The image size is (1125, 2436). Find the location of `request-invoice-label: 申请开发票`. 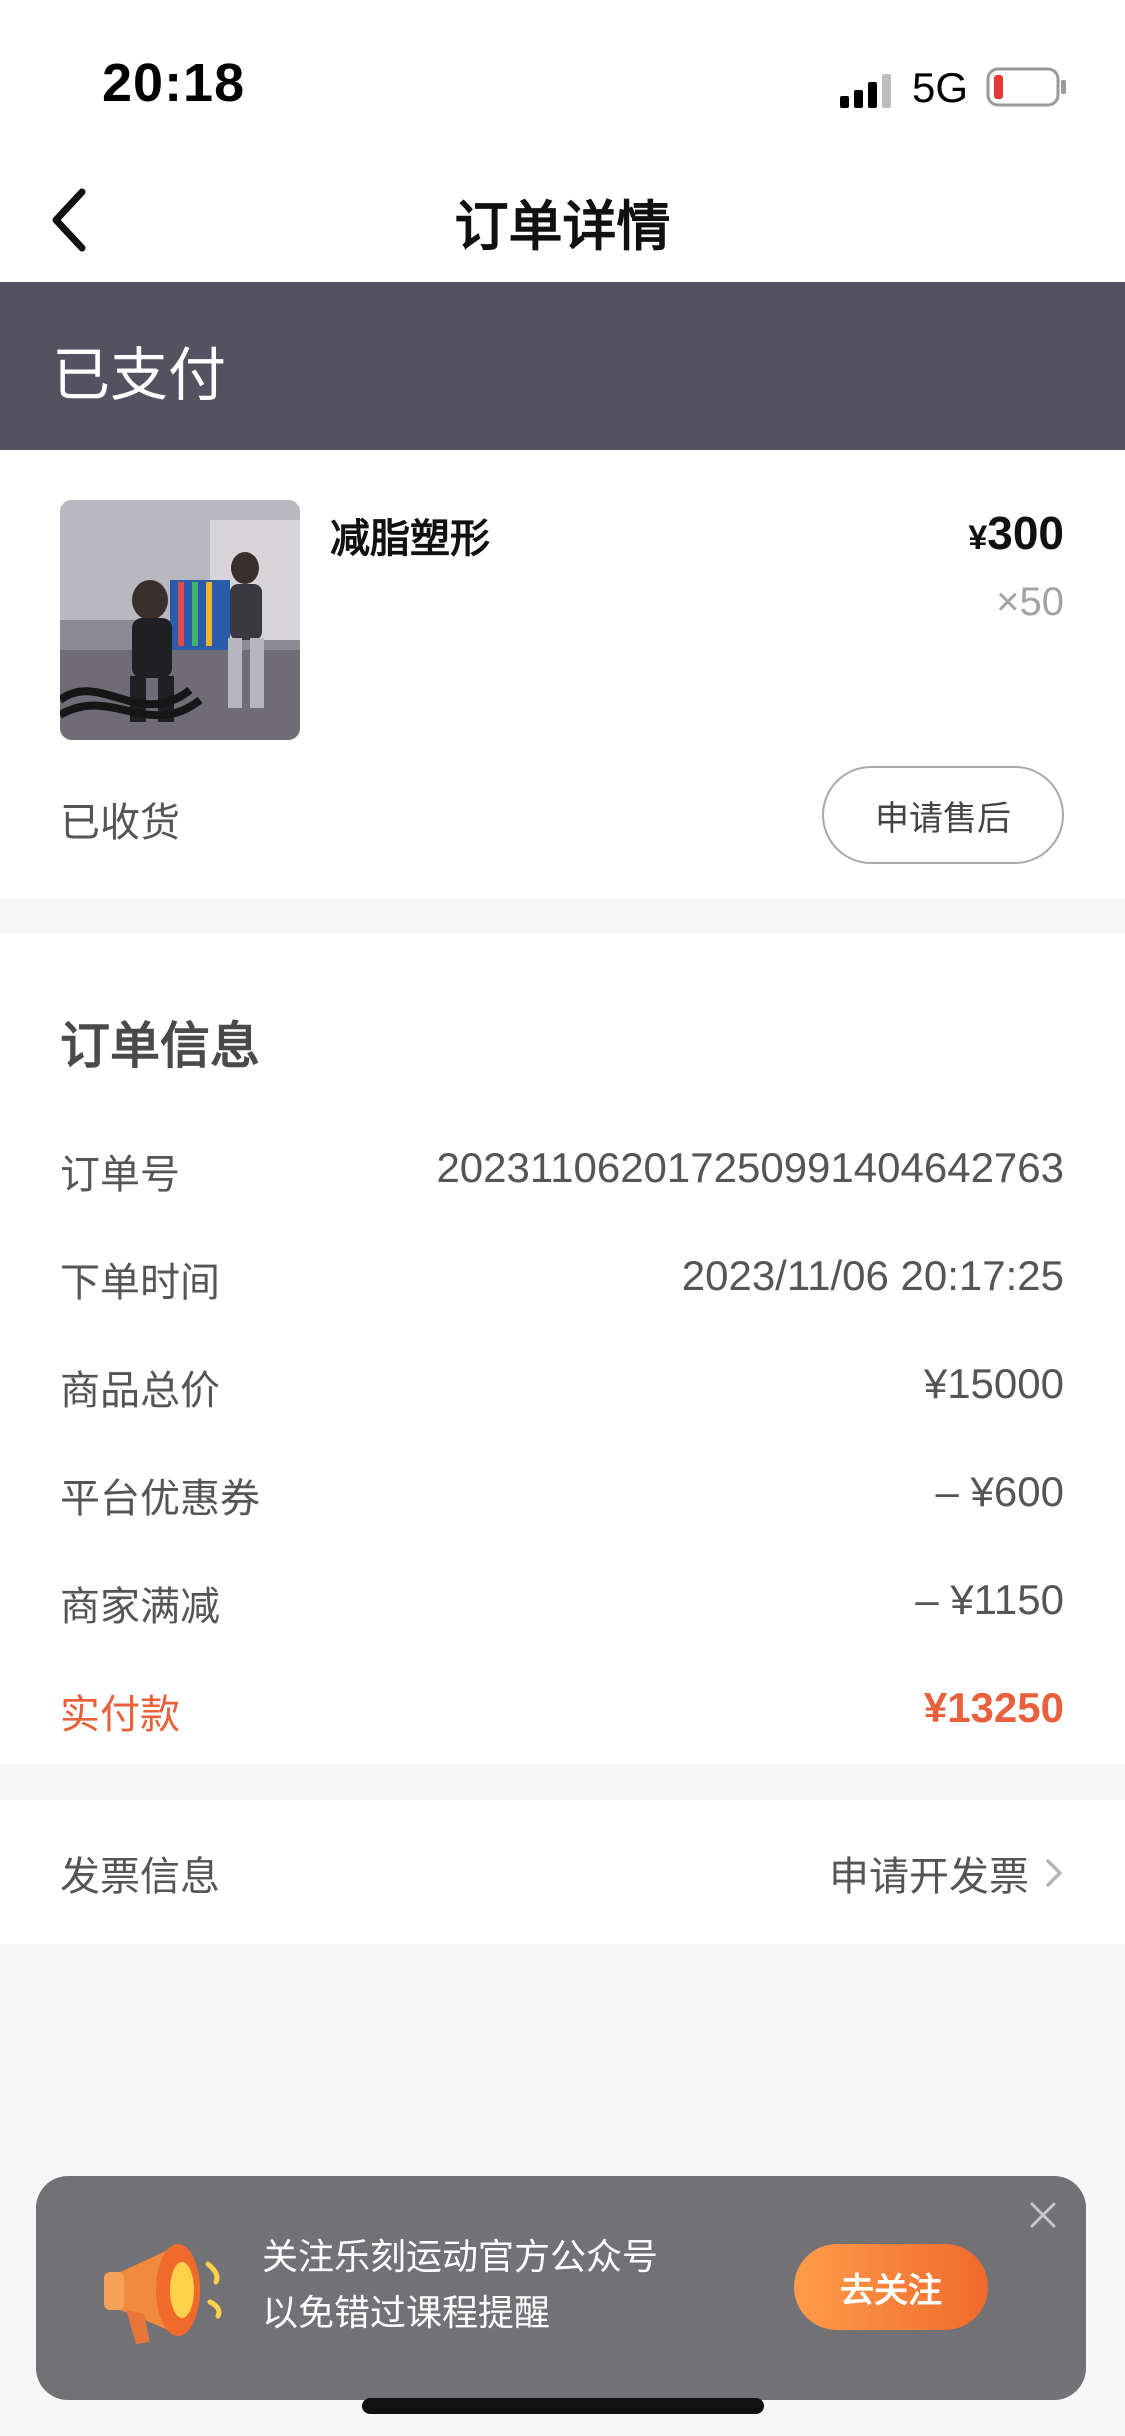

request-invoice-label: 申请开发票 is located at coordinates (929, 1877).